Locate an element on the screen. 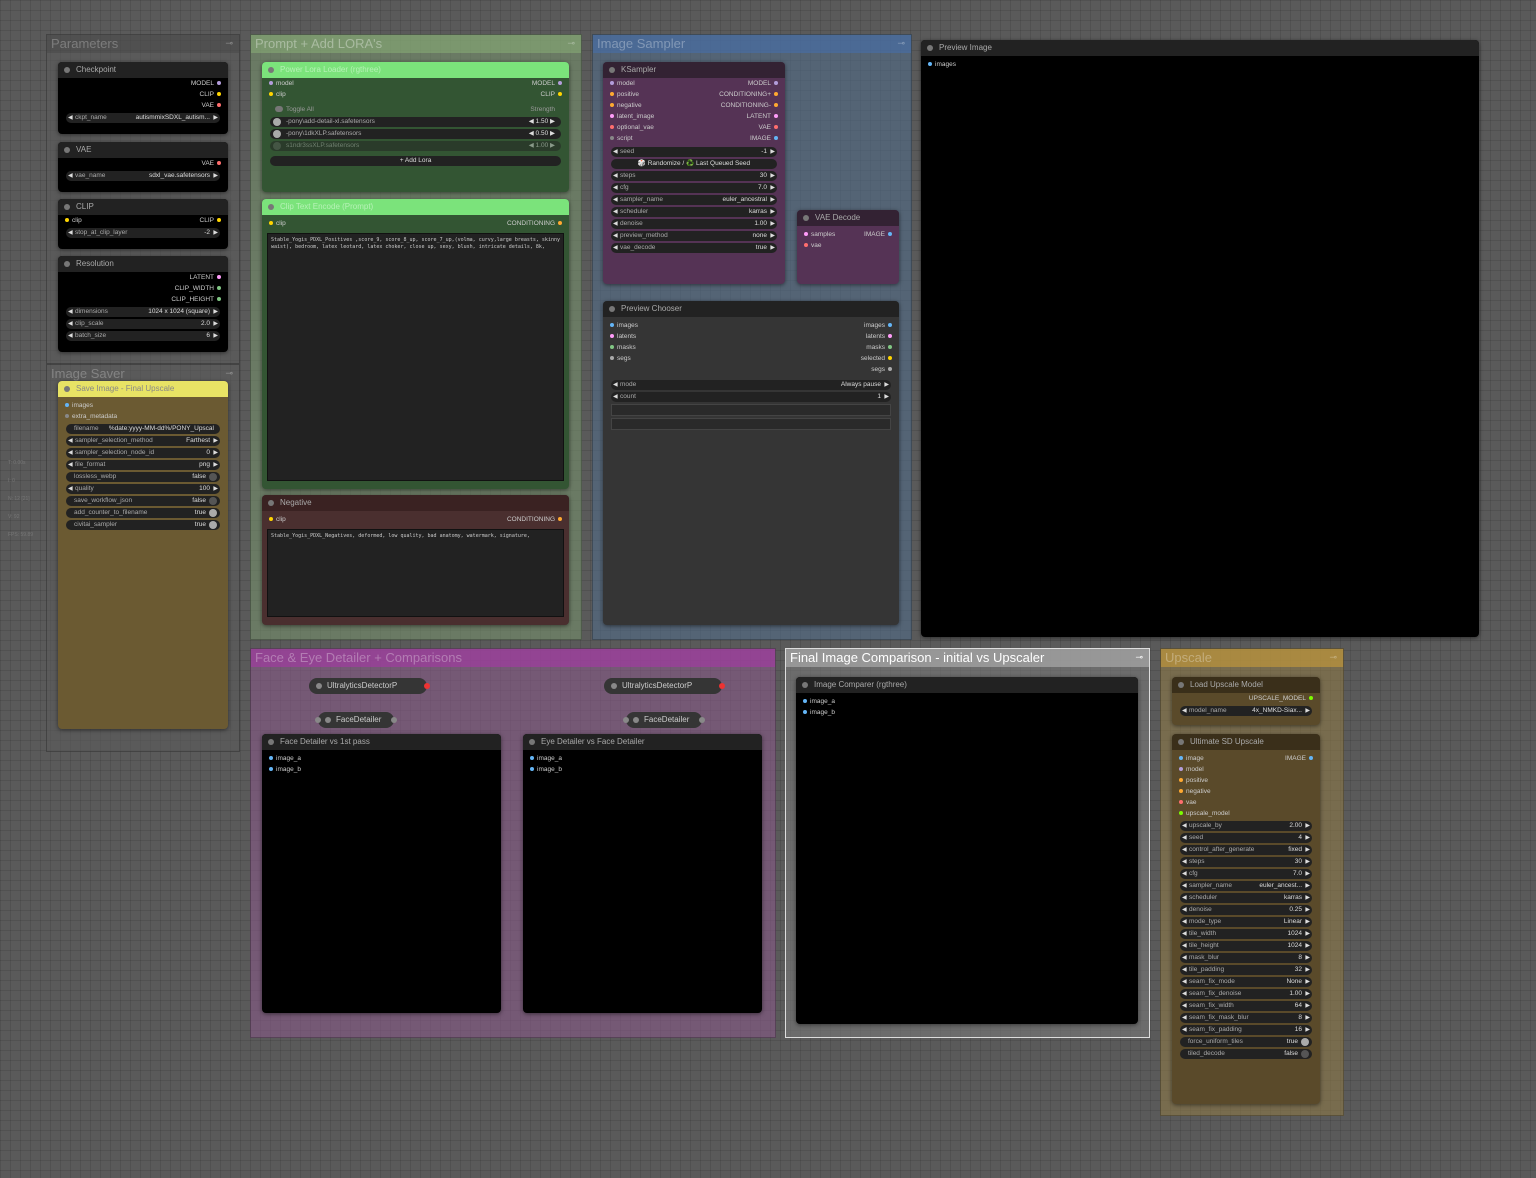 This screenshot has height=1178, width=1536. widget-stop-at-clip-layer: stop_at_clip_layer-2 is located at coordinates (143, 233).